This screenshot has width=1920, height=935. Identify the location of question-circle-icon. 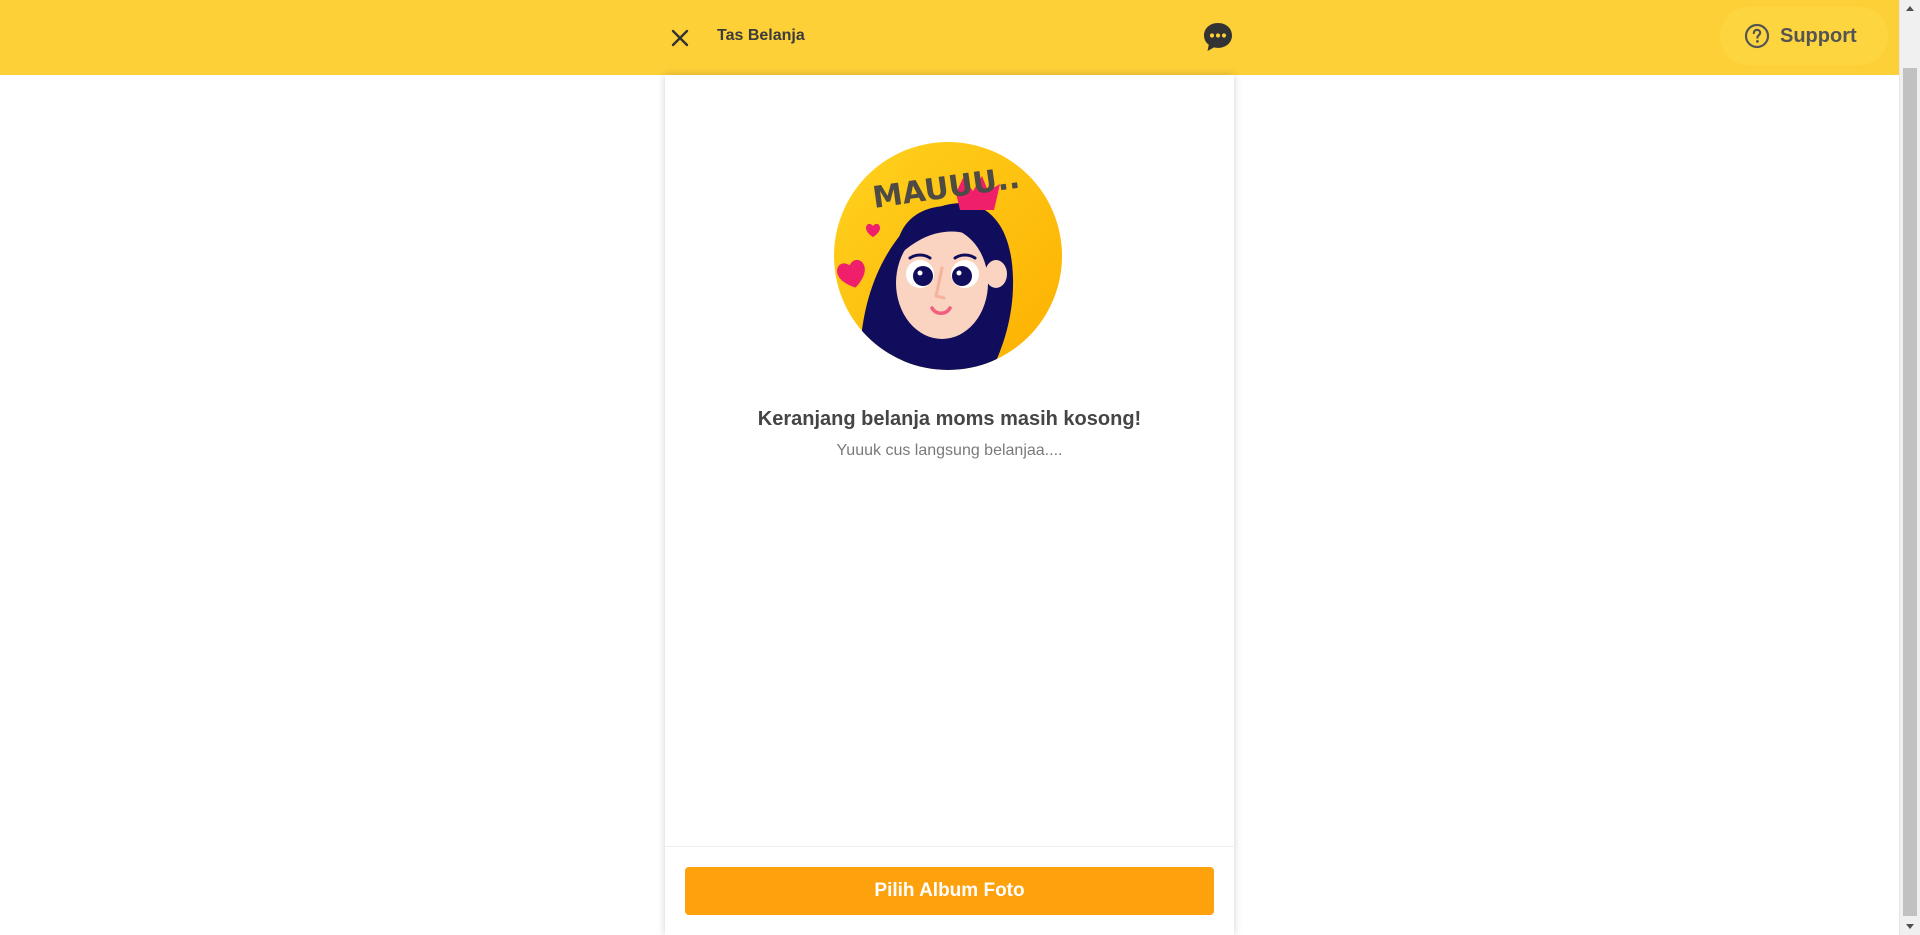
(1757, 36).